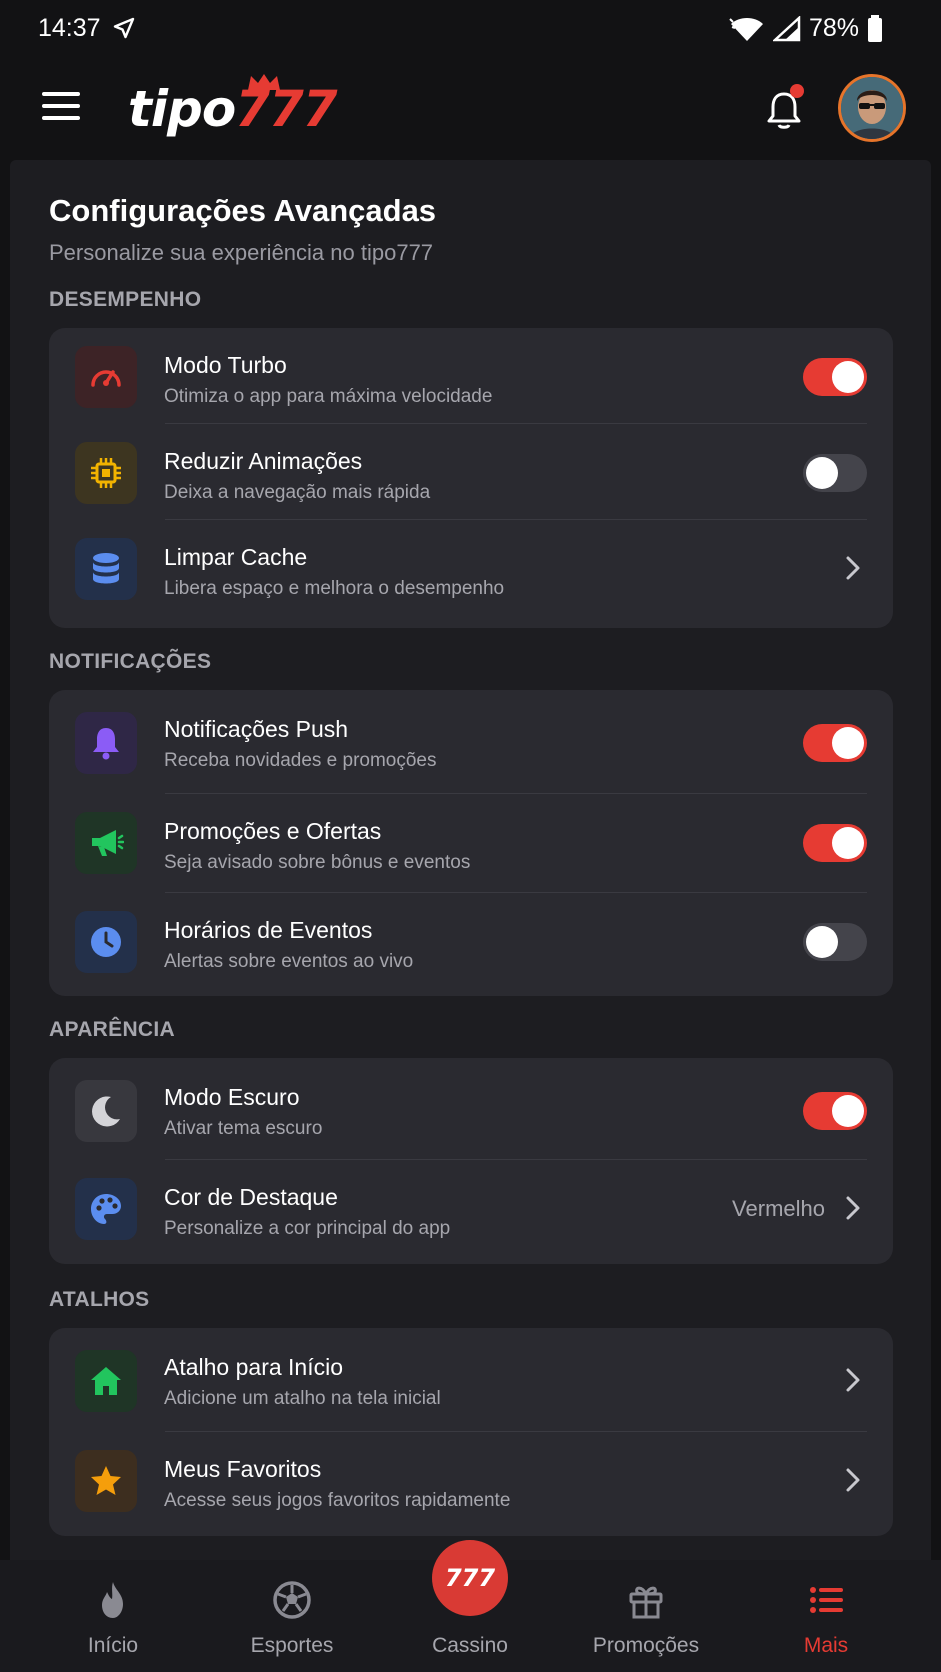  What do you see at coordinates (300, 760) in the screenshot?
I see `setting-description: Receba novidades e promoções` at bounding box center [300, 760].